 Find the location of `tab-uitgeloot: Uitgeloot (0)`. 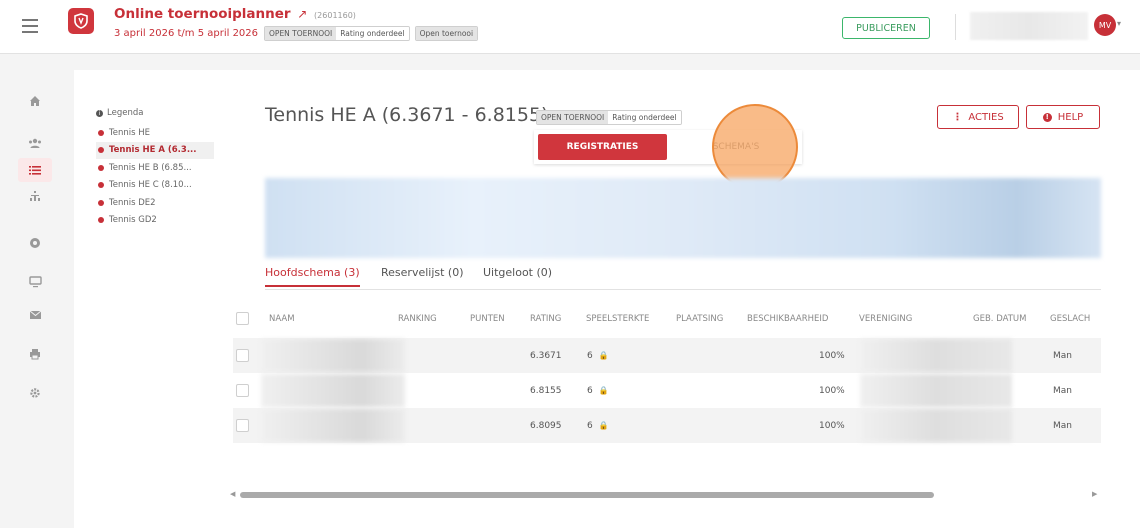

tab-uitgeloot: Uitgeloot (0) is located at coordinates (517, 275).